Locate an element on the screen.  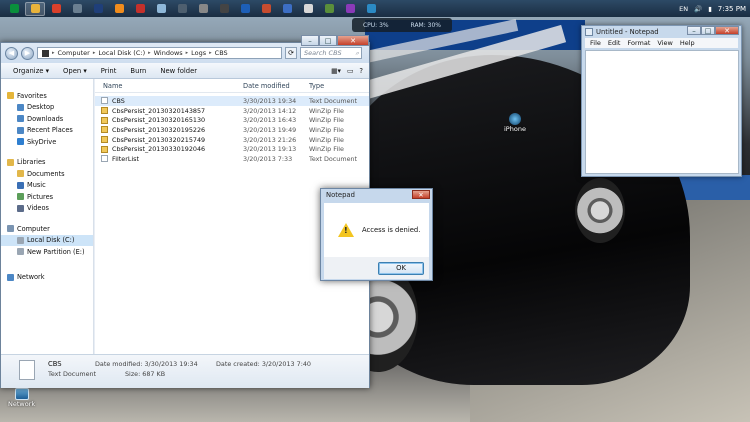
nav-item: SkyDrive is located at coordinates (47, 142).